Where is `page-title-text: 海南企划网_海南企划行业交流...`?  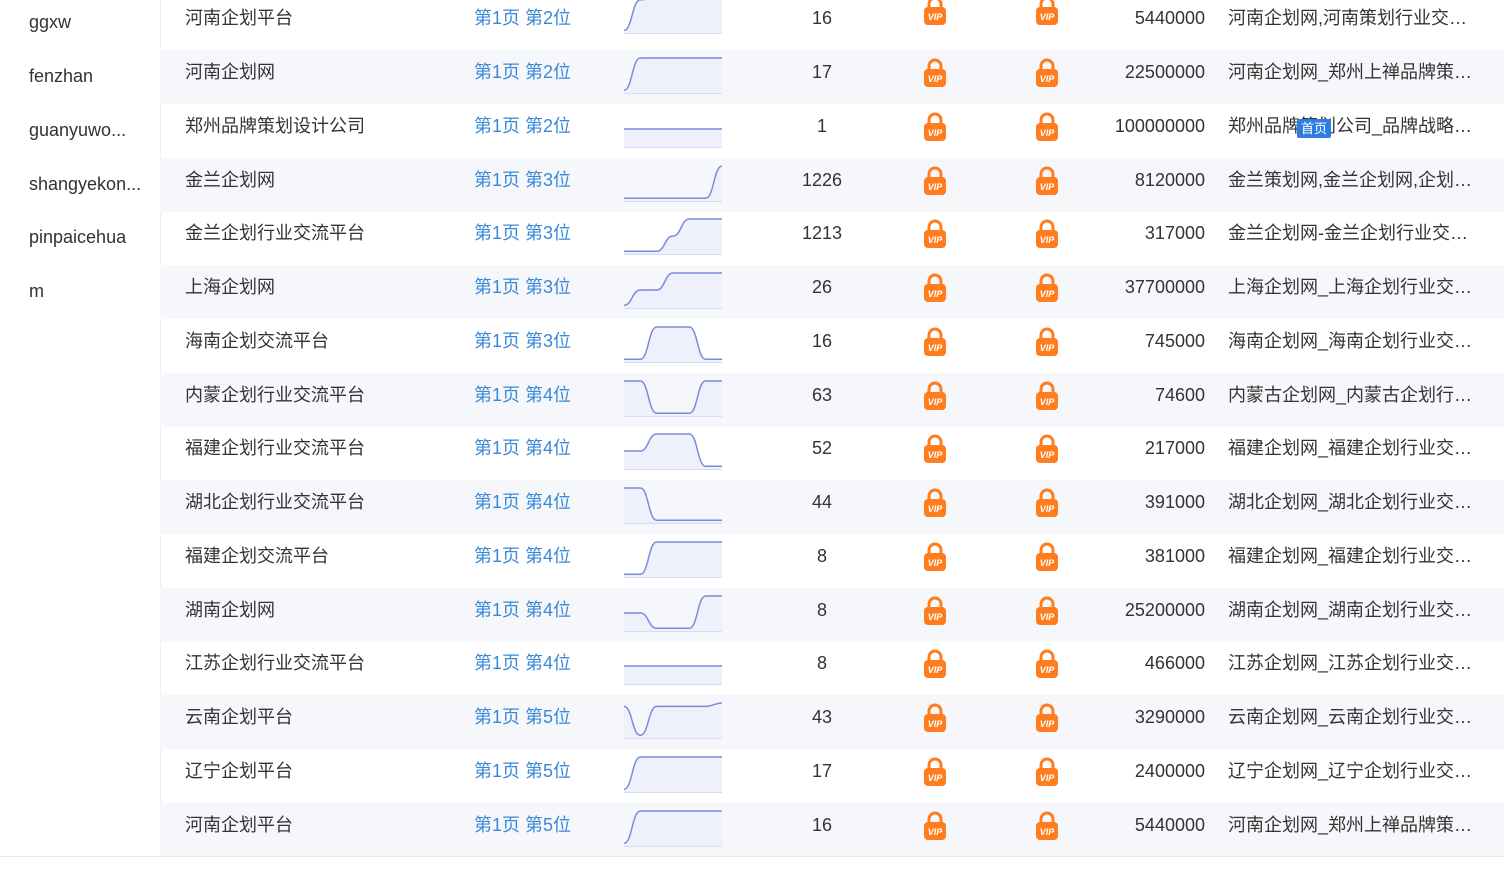 page-title-text: 海南企划网_海南企划行业交流... is located at coordinates (1354, 346).